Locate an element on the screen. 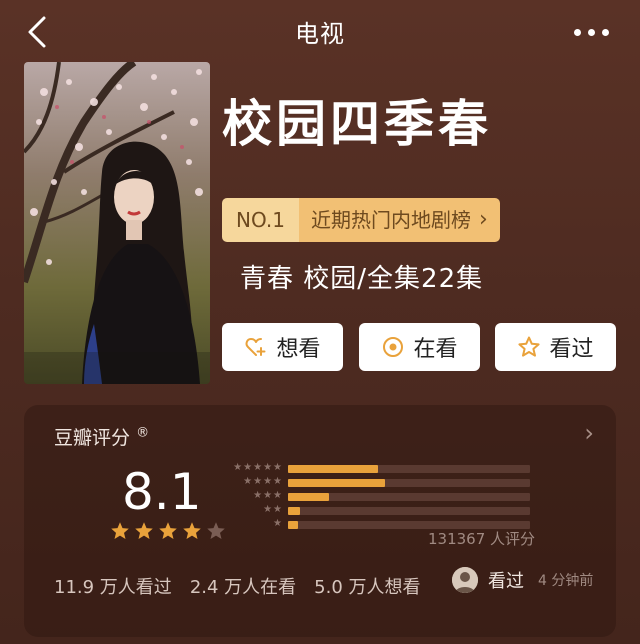 This screenshot has height=644, width=640. rank-badge: NO.1 近期热门内地剧榜 › is located at coordinates (361, 220).